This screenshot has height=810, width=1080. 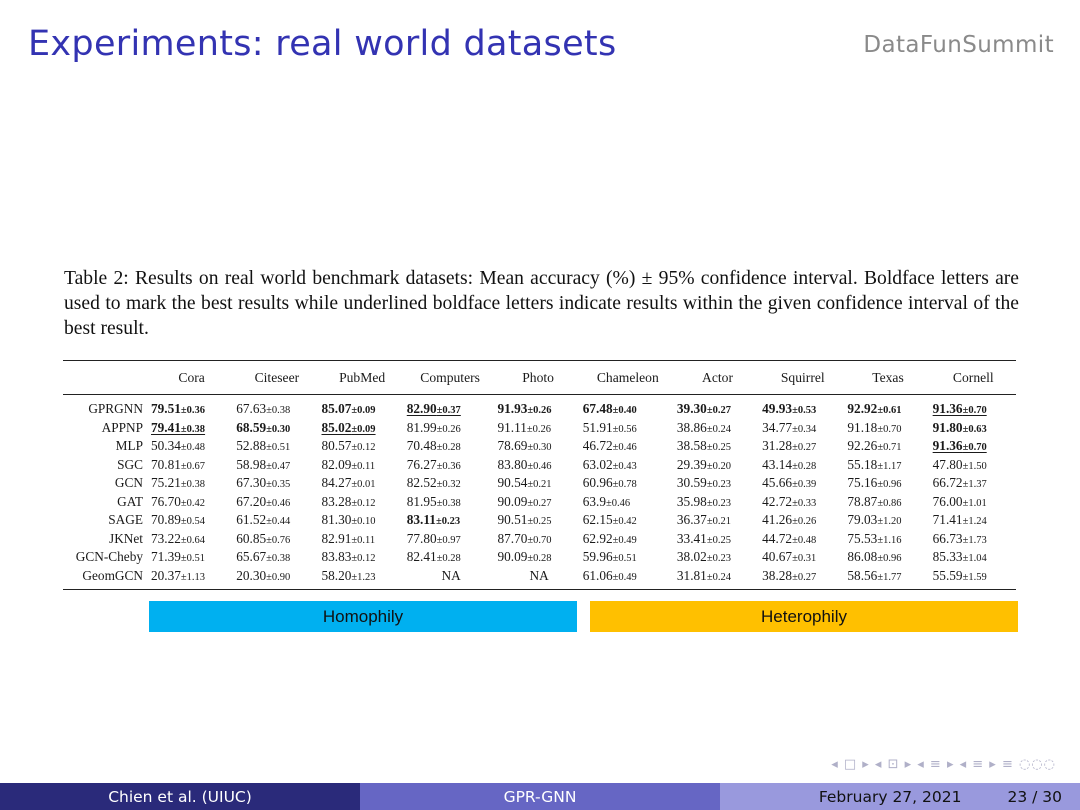 What do you see at coordinates (125, 520) in the screenshot?
I see `method-name: SAGE` at bounding box center [125, 520].